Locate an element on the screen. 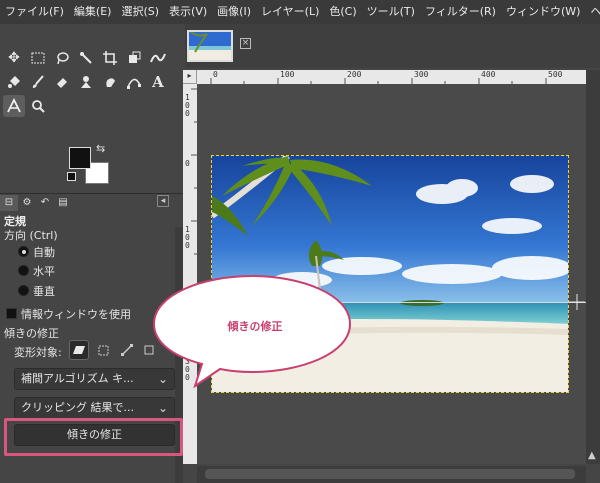 Image resolution: width=600 pixels, height=483 pixels. crosshair-icon is located at coordinates (577, 302).